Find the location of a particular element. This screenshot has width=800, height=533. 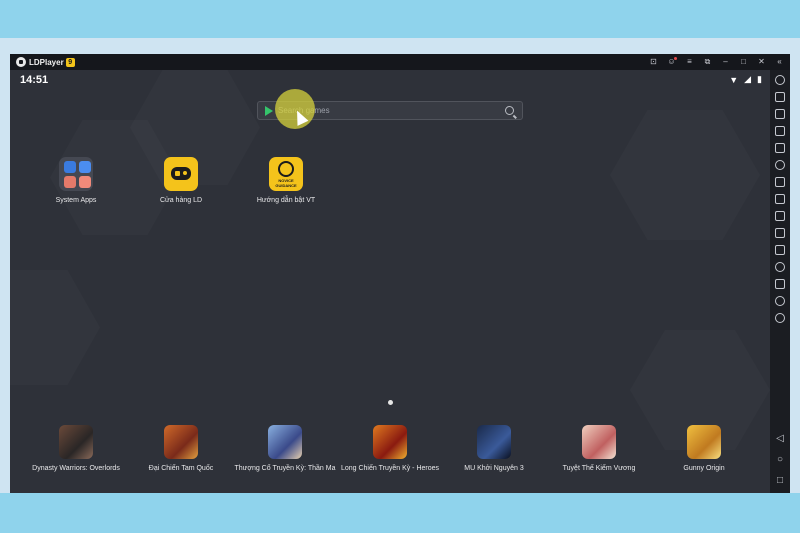

rotate-icon is located at coordinates (780, 165).